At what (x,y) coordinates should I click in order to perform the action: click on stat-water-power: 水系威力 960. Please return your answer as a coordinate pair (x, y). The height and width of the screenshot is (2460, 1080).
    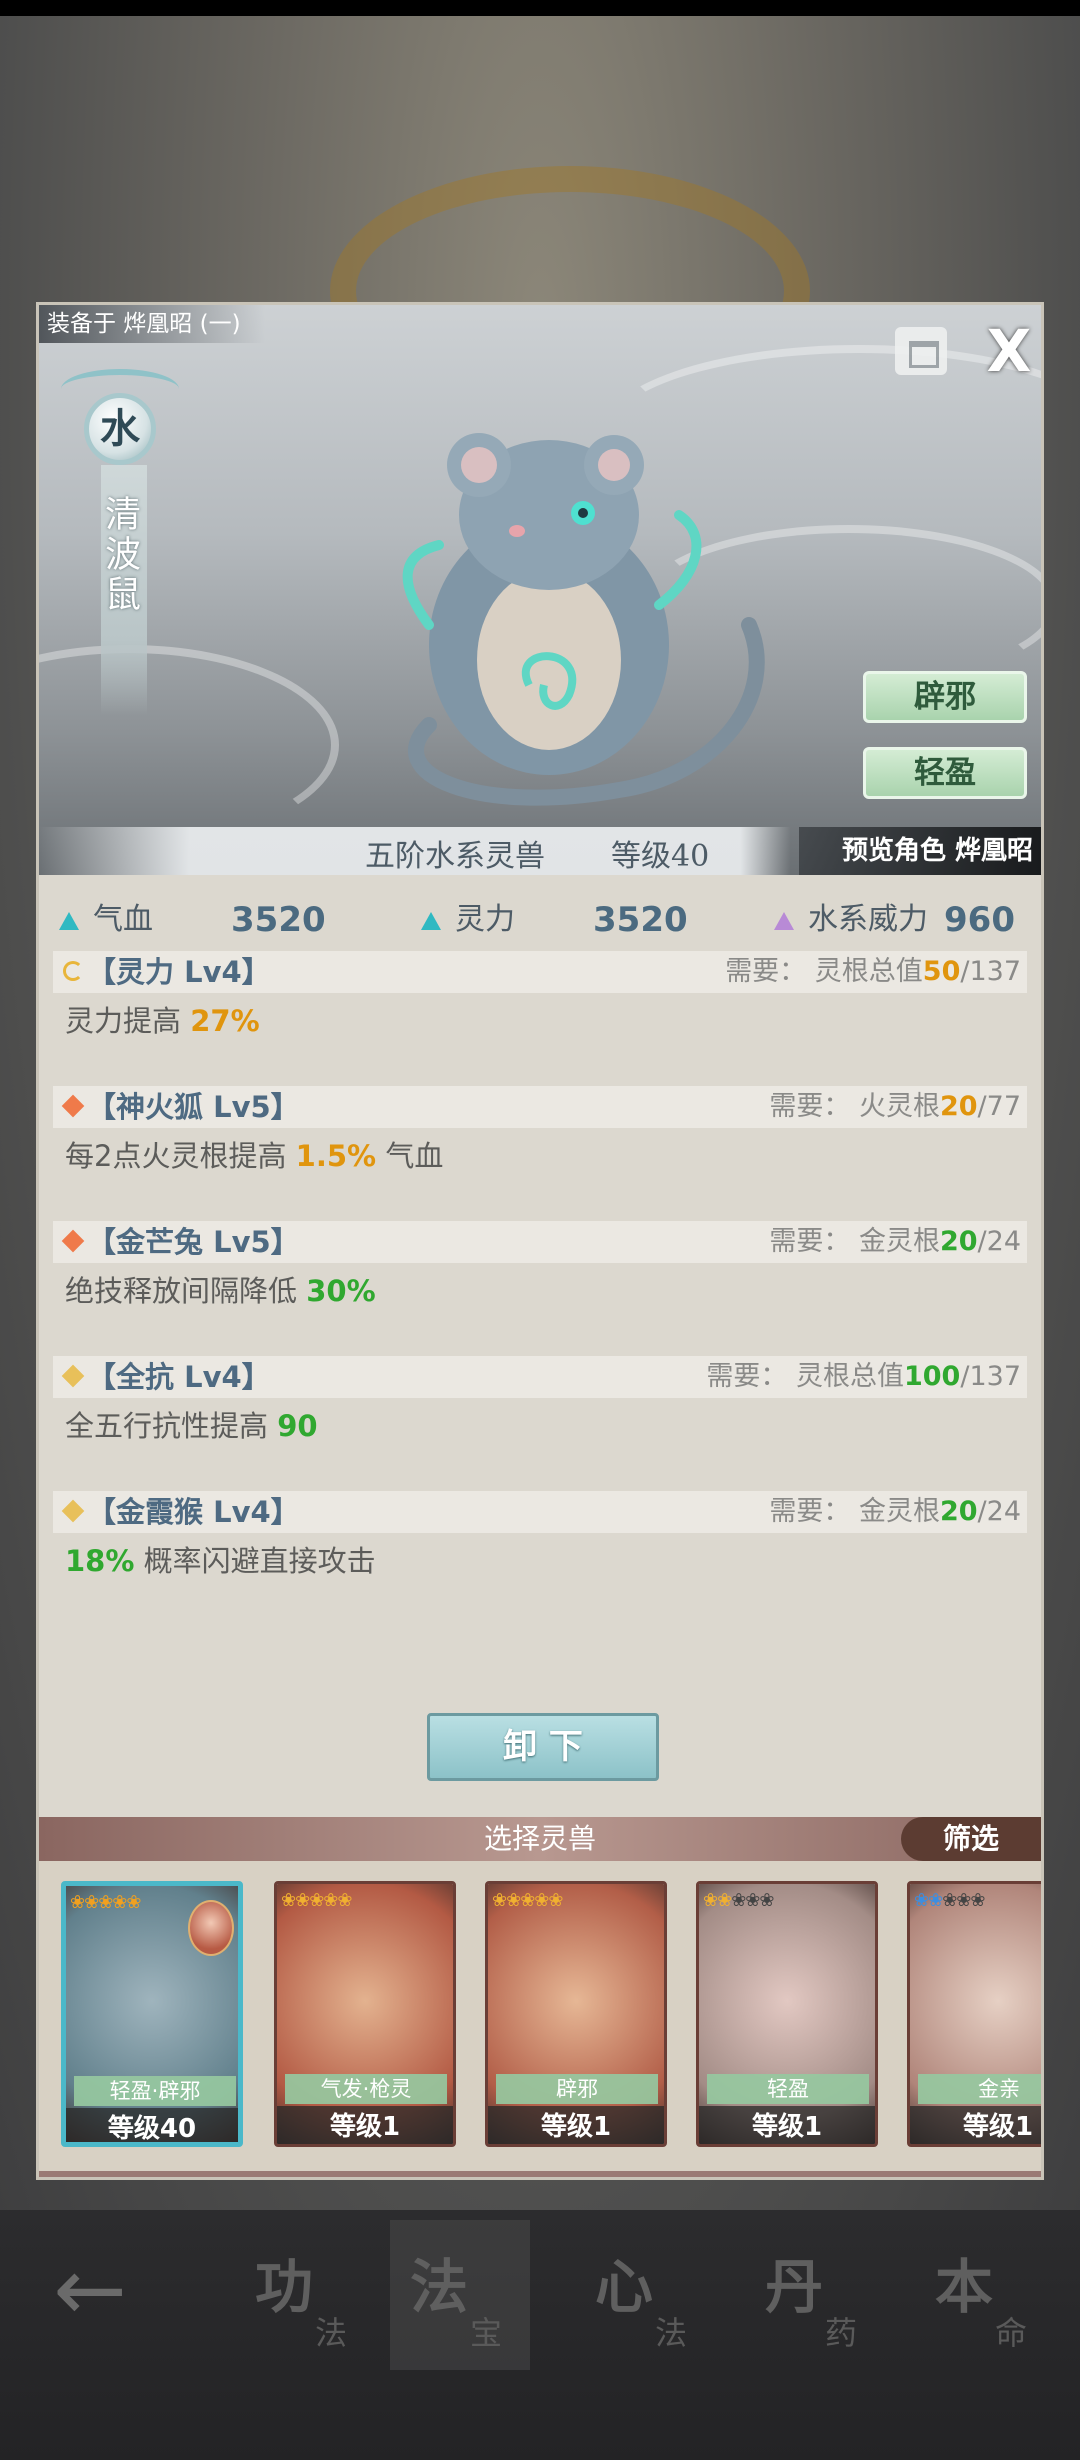
    Looking at the image, I should click on (894, 920).